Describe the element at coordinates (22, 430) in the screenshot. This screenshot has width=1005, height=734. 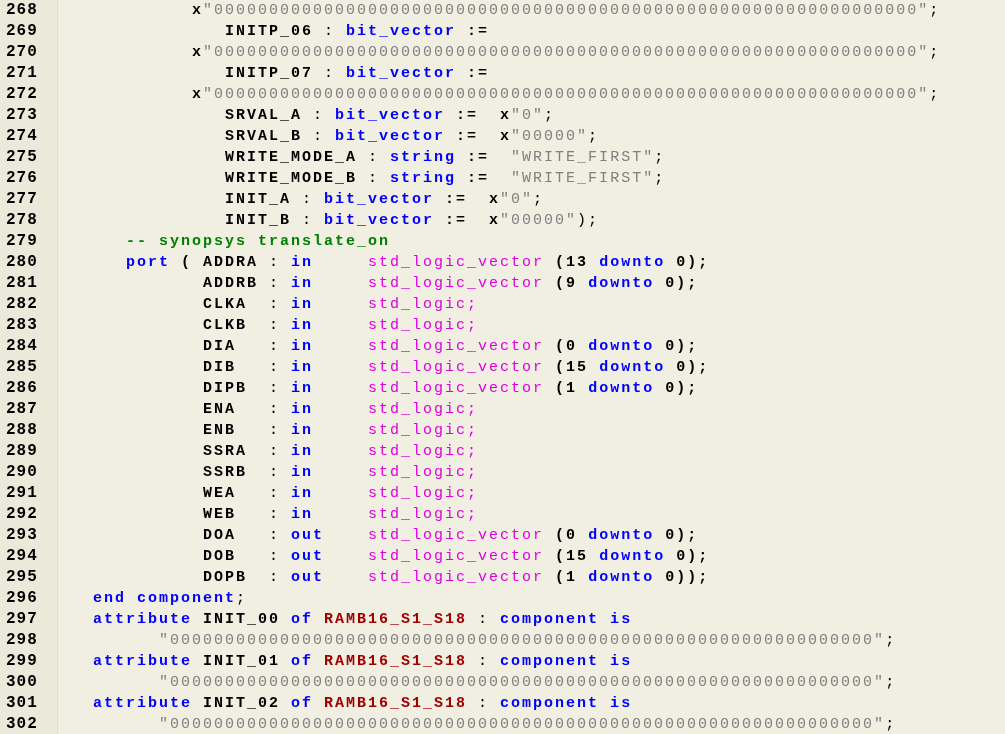
I see `line-number: 288` at that location.